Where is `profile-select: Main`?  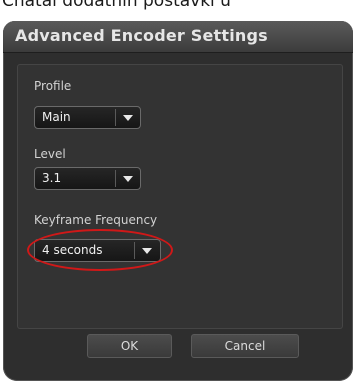 profile-select: Main is located at coordinates (87, 117).